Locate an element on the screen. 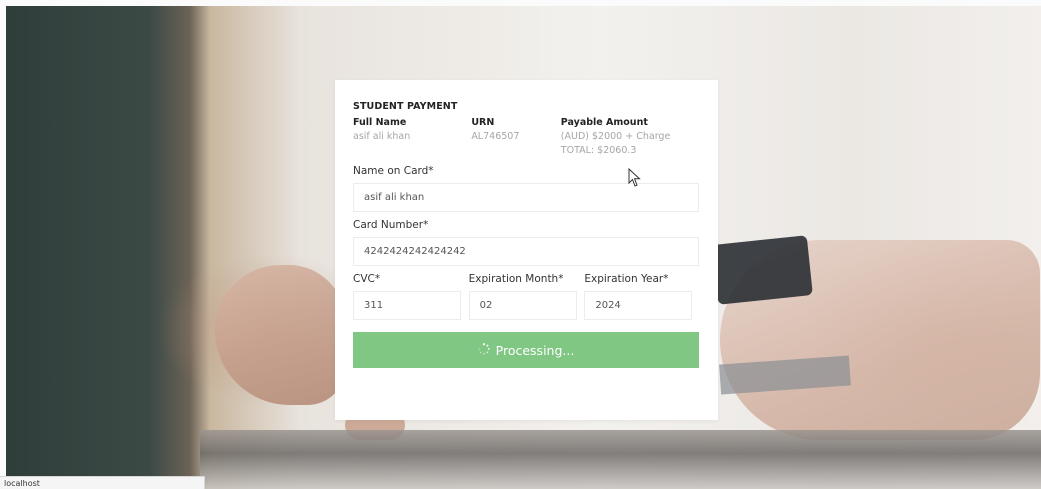 The image size is (1041, 489). card-details-row: CVC* Expiration Month* Expiration Year* is located at coordinates (526, 296).